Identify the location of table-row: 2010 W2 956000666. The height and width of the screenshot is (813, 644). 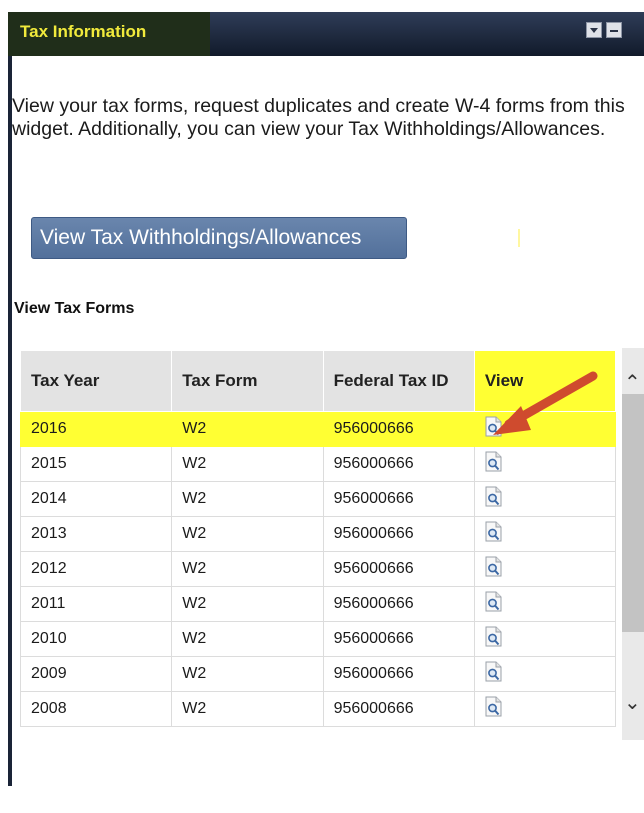
(318, 639).